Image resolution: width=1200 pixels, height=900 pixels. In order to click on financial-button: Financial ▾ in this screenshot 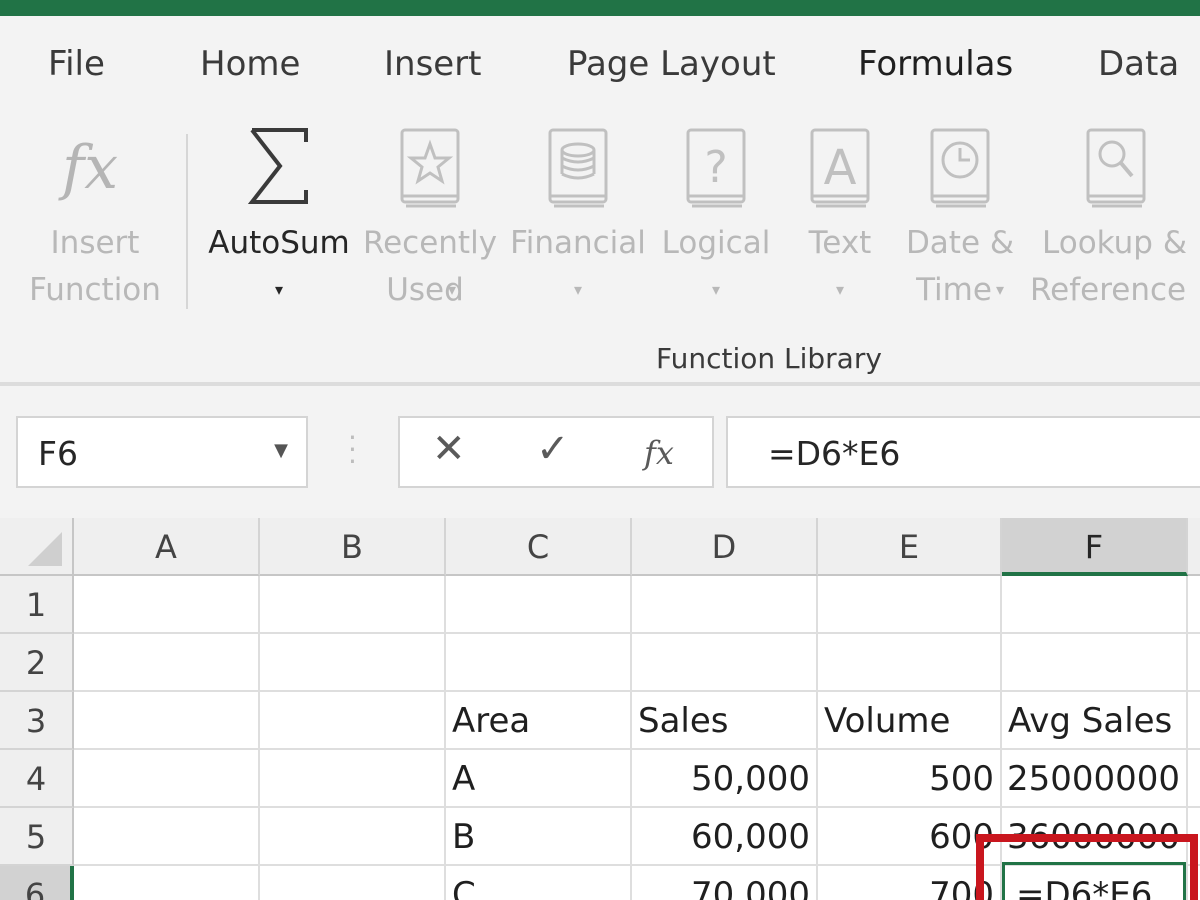, I will do `click(578, 226)`.